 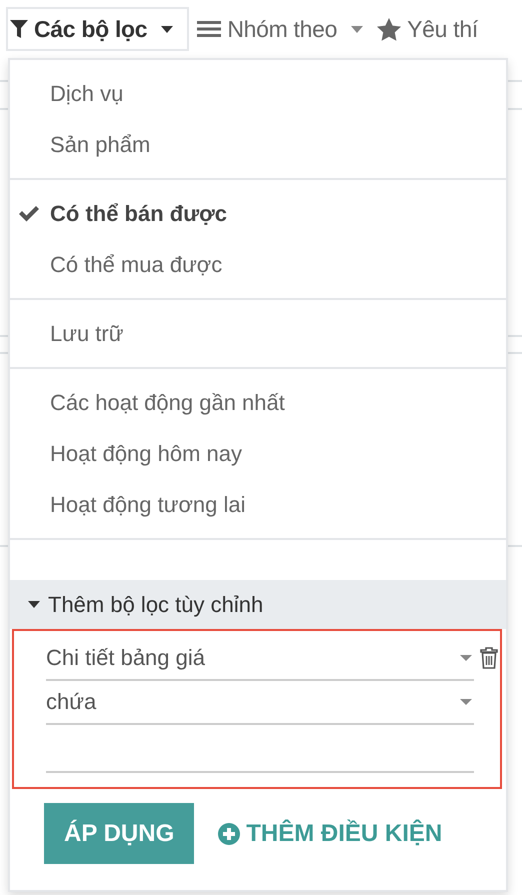 What do you see at coordinates (258, 333) in the screenshot?
I see `filter-option: Lưu trữ` at bounding box center [258, 333].